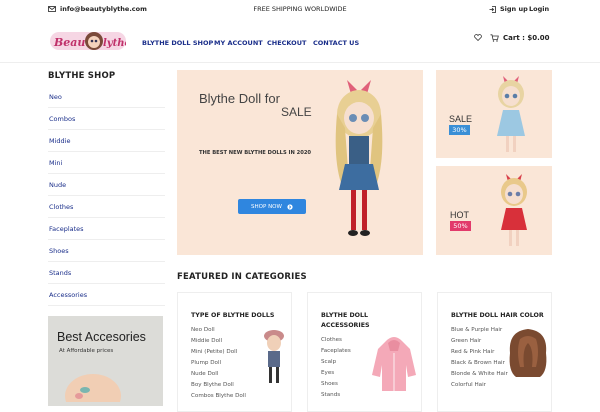 The width and height of the screenshot is (600, 412). Describe the element at coordinates (105, 361) in the screenshot. I see `accessories-banner: Best Accesories At Affordable prices` at that location.